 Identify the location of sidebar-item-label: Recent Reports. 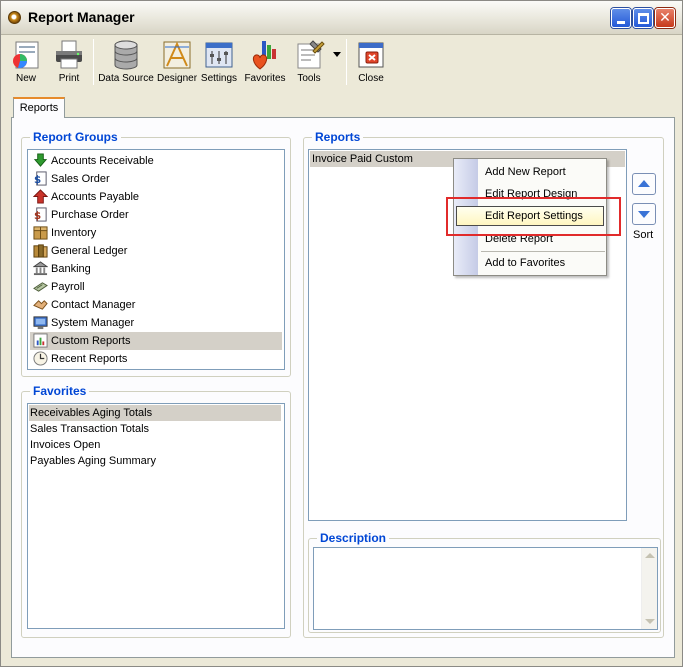
(89, 359).